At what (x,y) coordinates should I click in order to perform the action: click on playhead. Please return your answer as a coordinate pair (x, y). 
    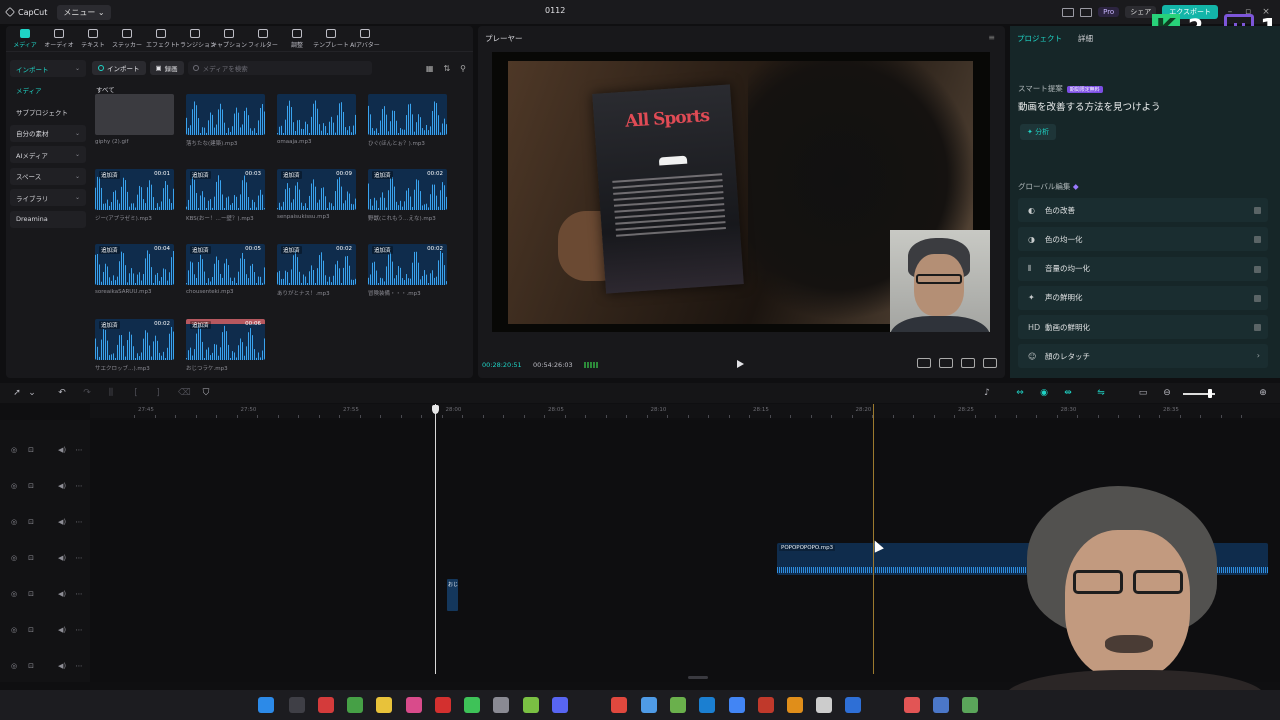
    Looking at the image, I should click on (435, 539).